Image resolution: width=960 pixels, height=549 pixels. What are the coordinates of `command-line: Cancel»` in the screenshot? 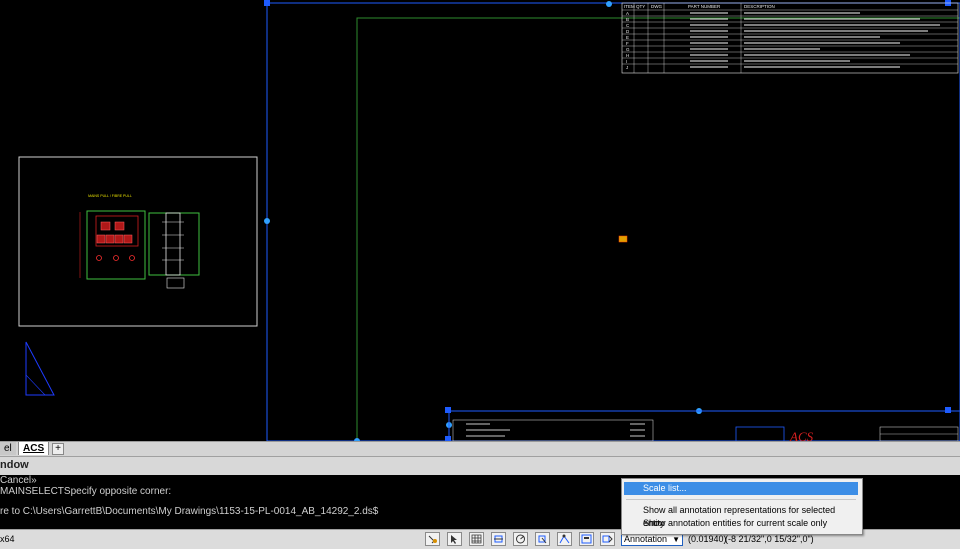 It's located at (18, 480).